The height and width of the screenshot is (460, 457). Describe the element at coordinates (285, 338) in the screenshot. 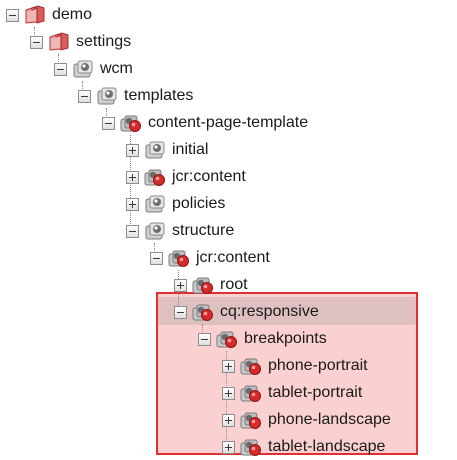

I see `tree-node-label: breakpoints` at that location.